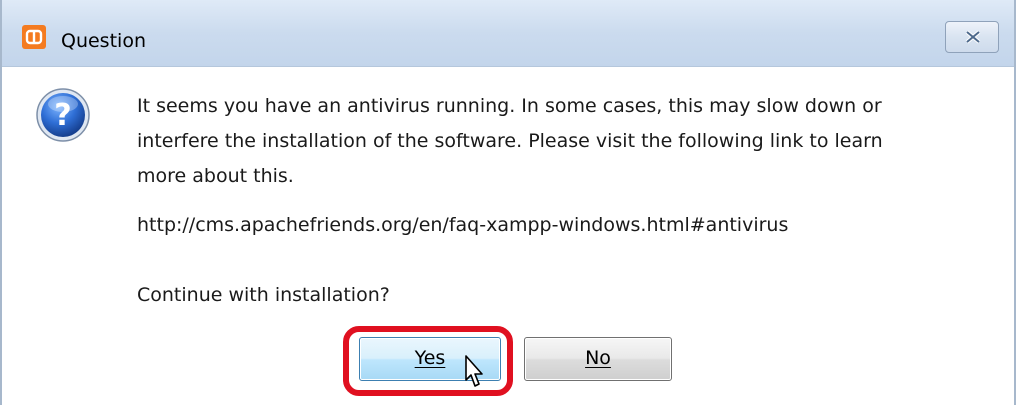 Image resolution: width=1016 pixels, height=405 pixels. What do you see at coordinates (34, 37) in the screenshot?
I see `xampp-icon` at bounding box center [34, 37].